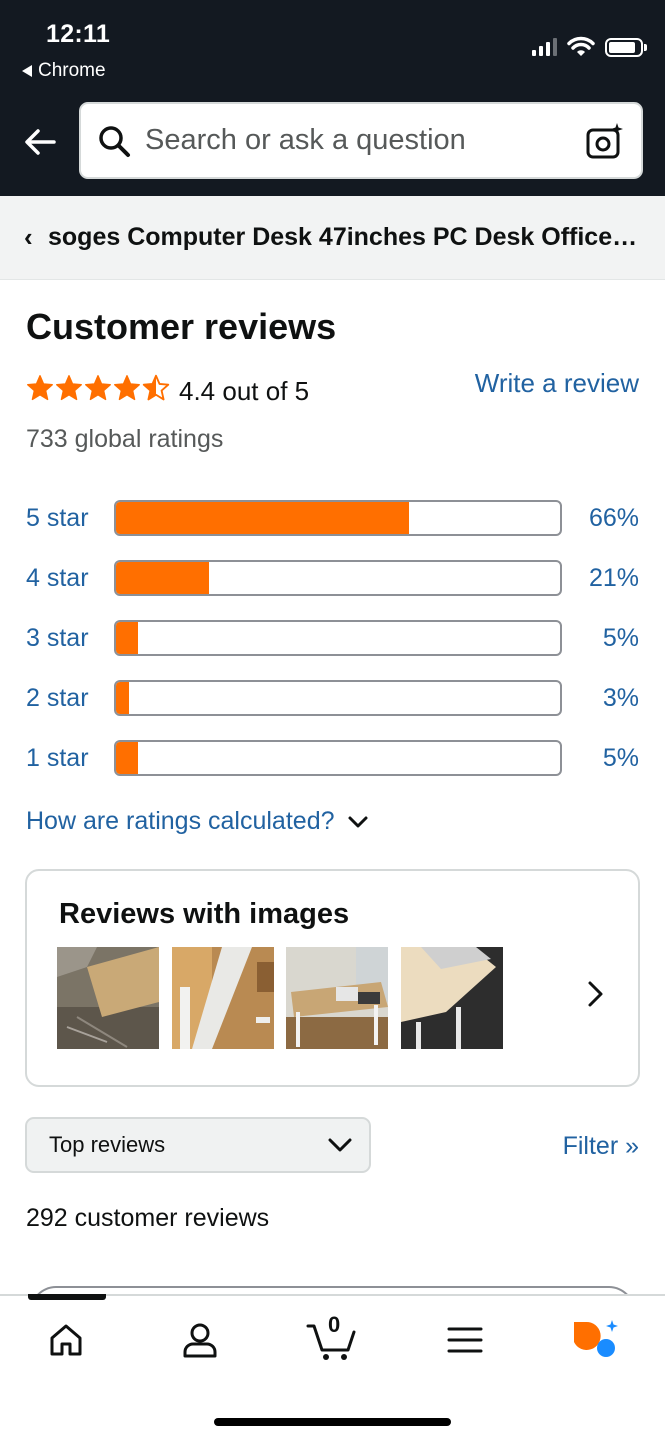 The width and height of the screenshot is (665, 1440). What do you see at coordinates (557, 383) in the screenshot?
I see `write-review-link: Write a review` at bounding box center [557, 383].